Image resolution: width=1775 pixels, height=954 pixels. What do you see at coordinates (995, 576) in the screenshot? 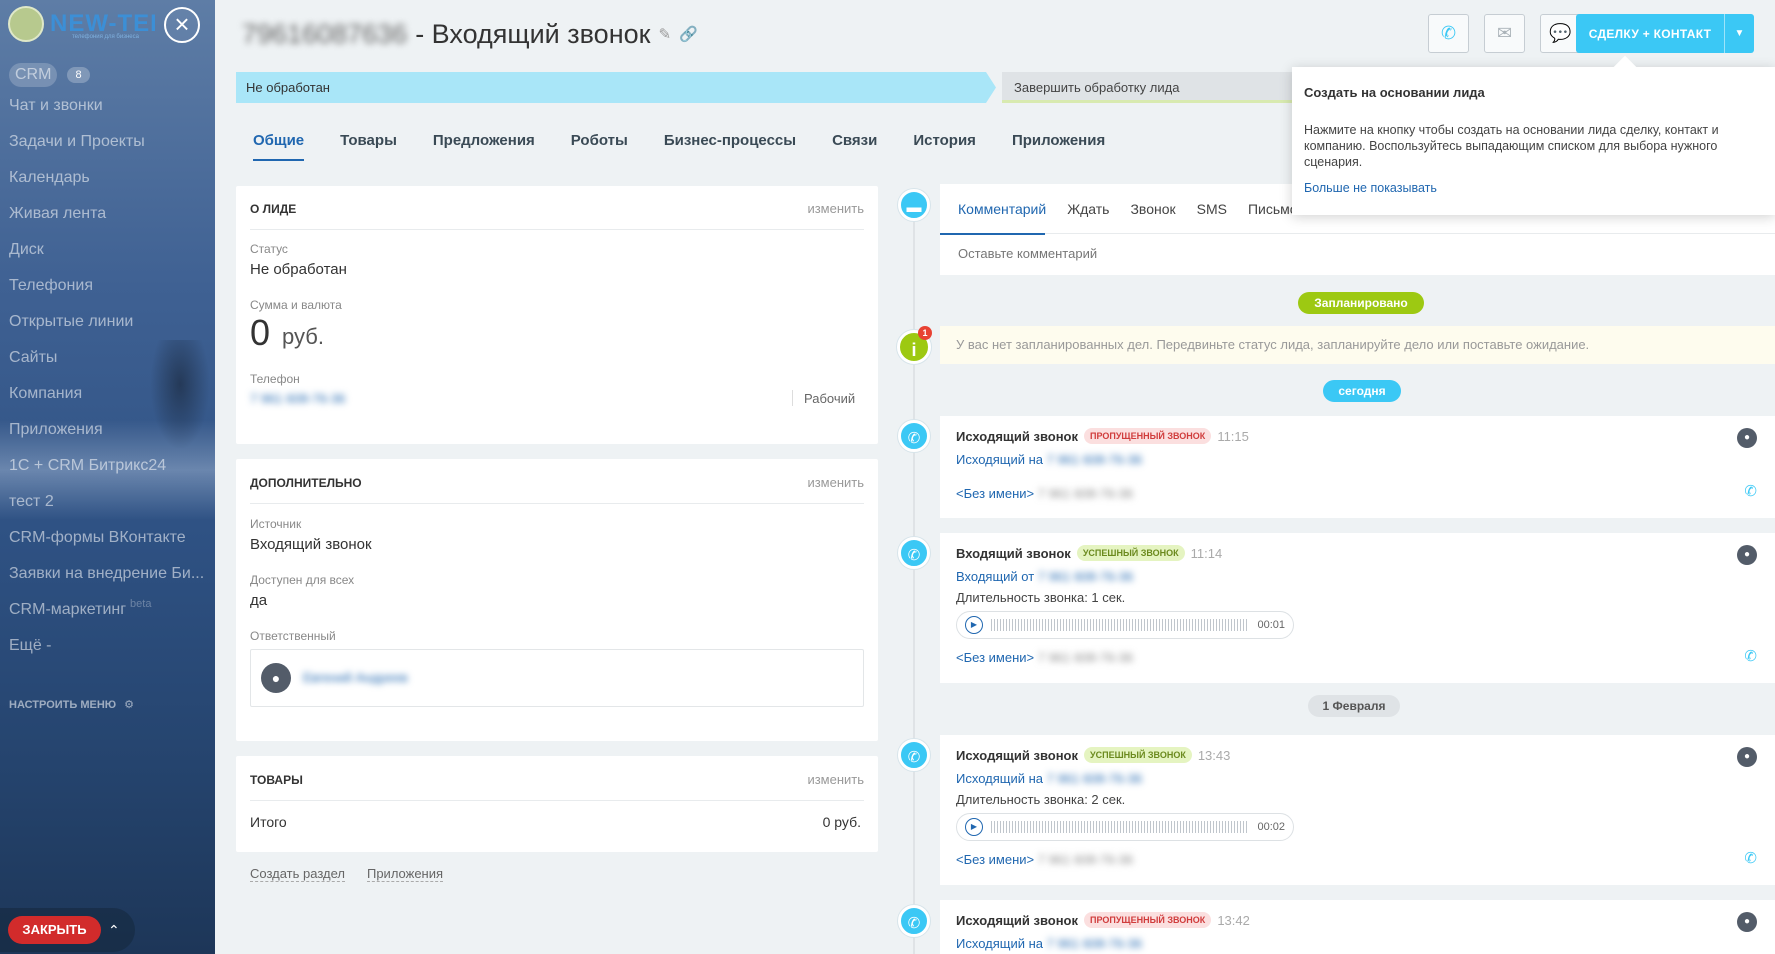
I see `direction-label: Входящий от` at bounding box center [995, 576].